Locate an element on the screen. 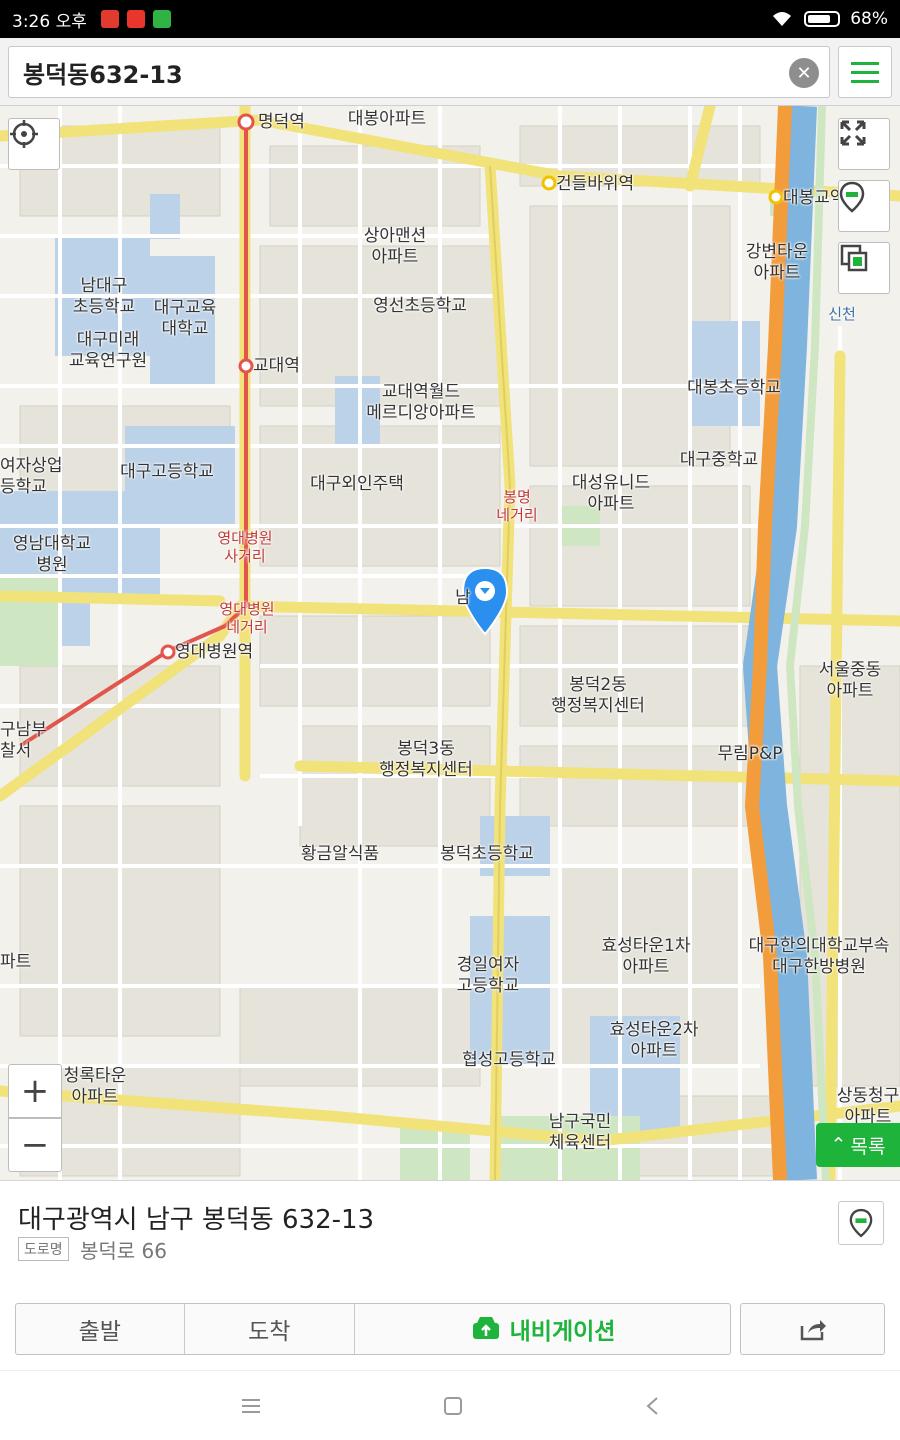  map-label: 서울중동 아파트 is located at coordinates (850, 681).